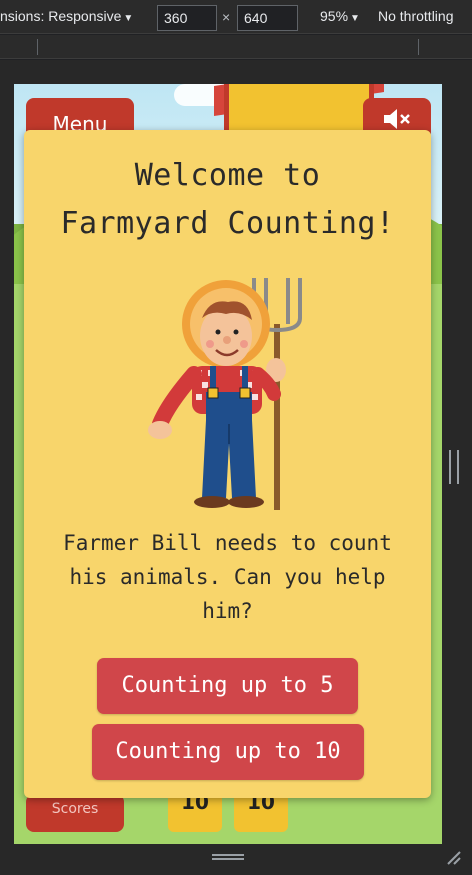 This screenshot has width=472, height=875. What do you see at coordinates (224, 394) in the screenshot?
I see `farmer-bill-illustration` at bounding box center [224, 394].